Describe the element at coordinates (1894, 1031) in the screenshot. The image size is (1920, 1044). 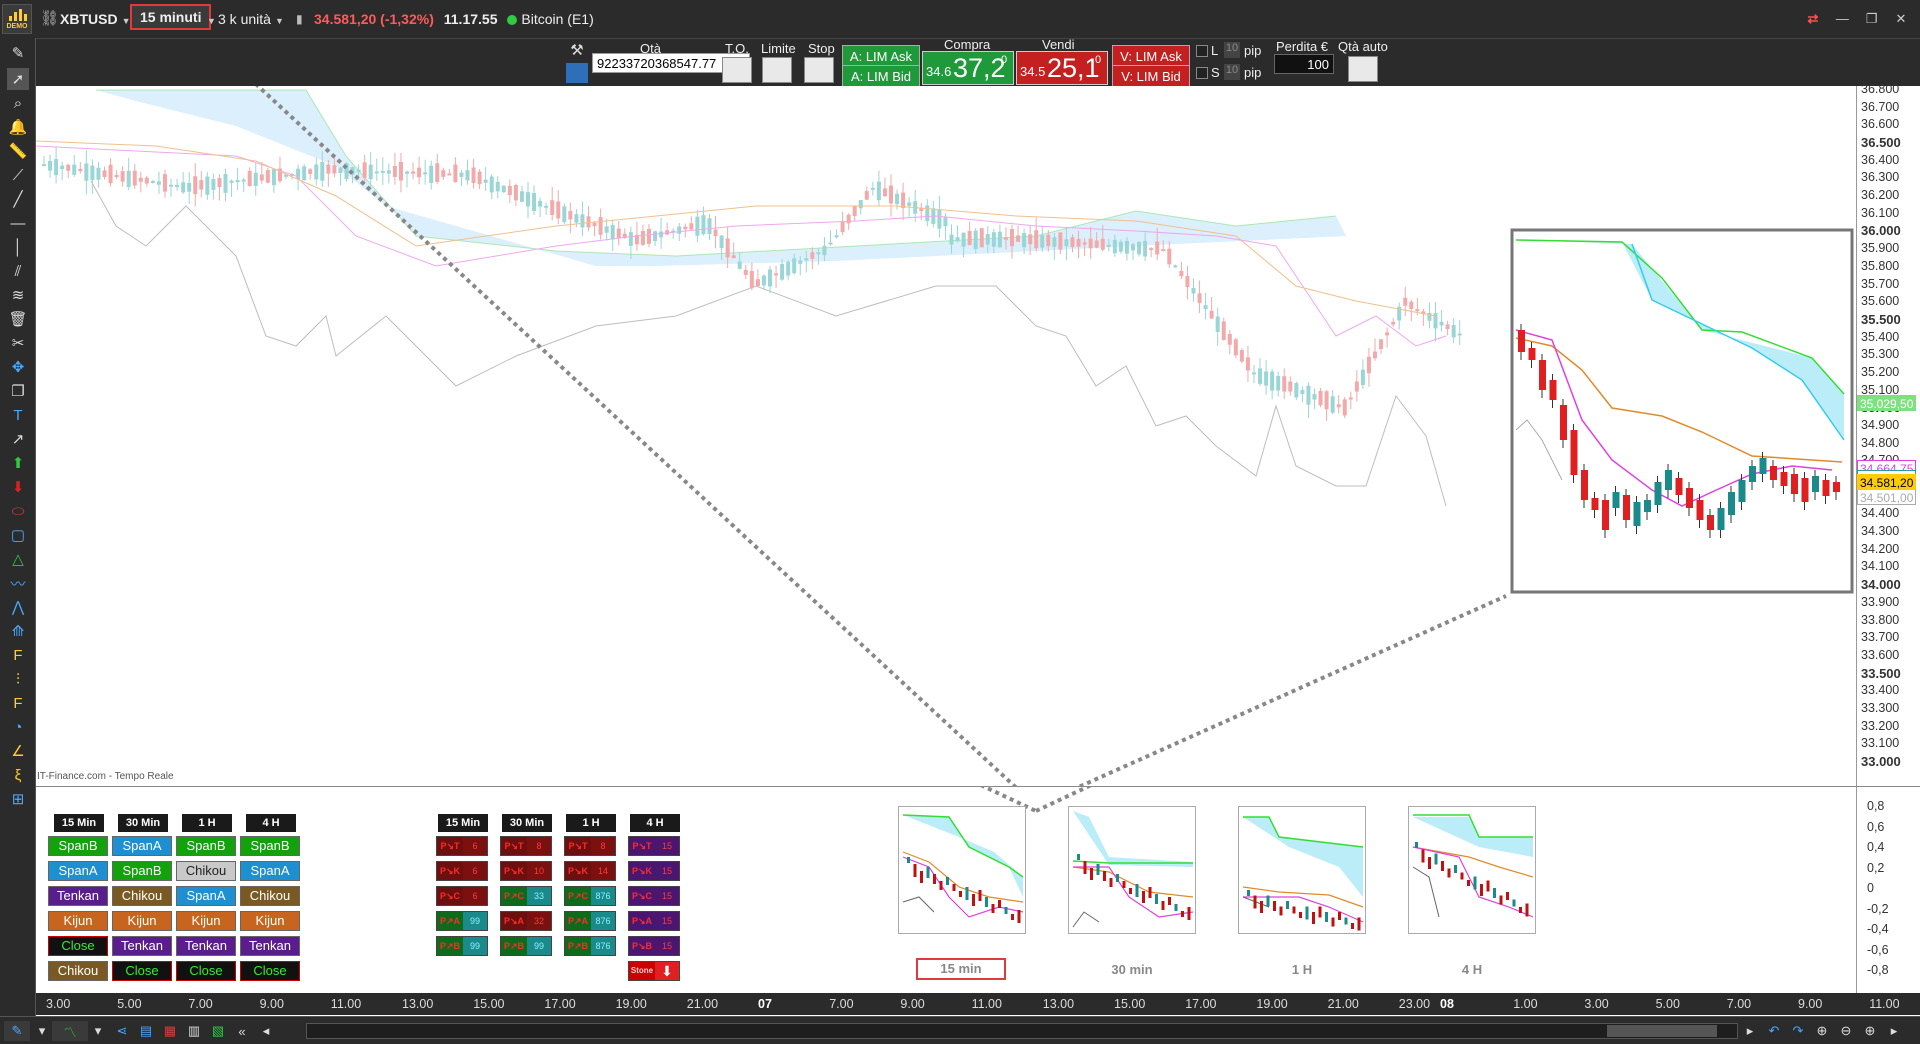
I see `more-icon: ▸` at that location.